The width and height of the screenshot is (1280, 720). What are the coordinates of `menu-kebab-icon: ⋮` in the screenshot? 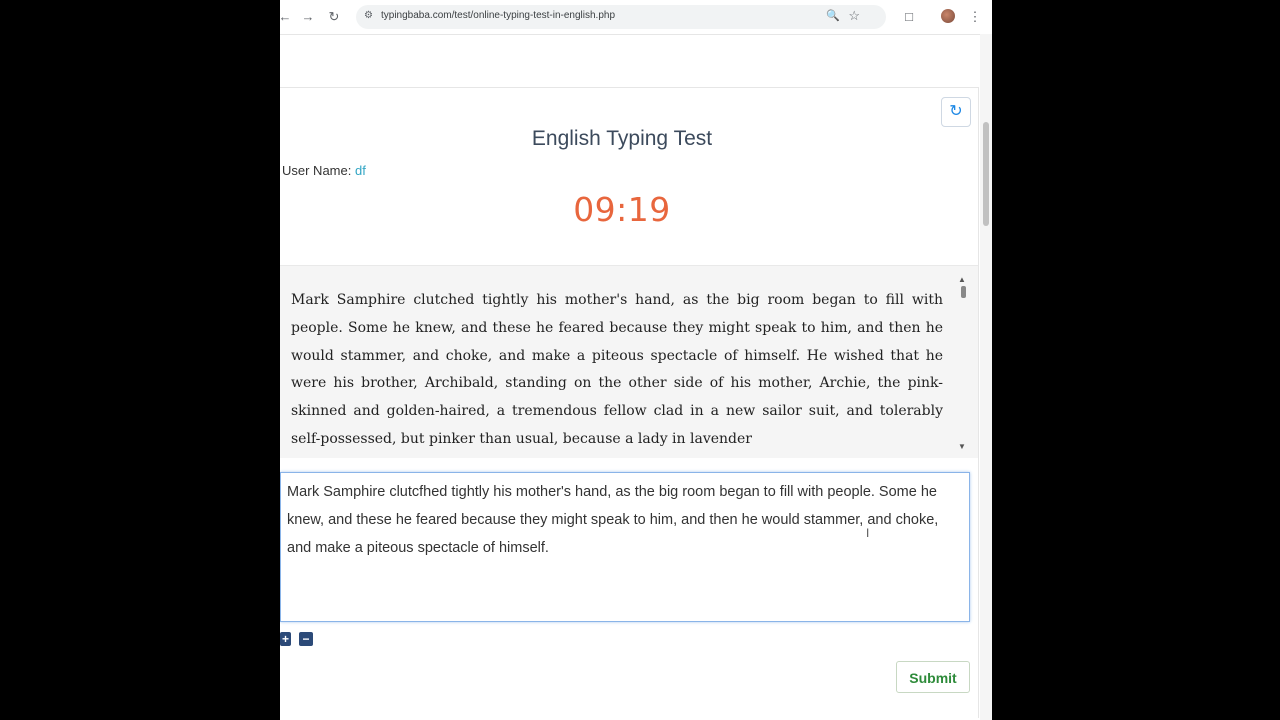 It's located at (975, 17).